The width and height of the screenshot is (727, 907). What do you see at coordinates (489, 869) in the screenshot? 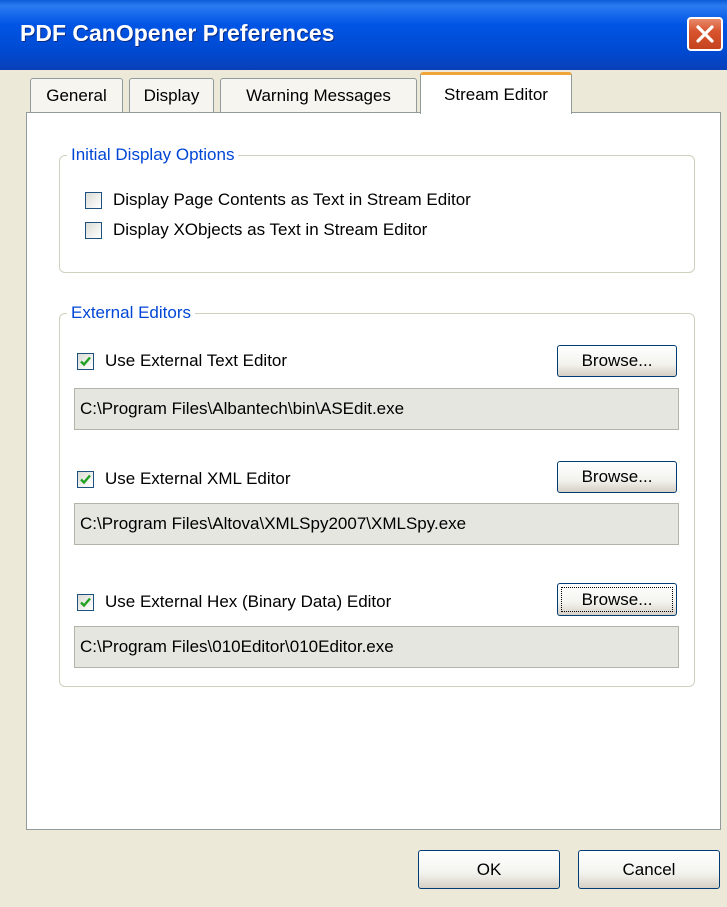
I see `ok-button: OK` at bounding box center [489, 869].